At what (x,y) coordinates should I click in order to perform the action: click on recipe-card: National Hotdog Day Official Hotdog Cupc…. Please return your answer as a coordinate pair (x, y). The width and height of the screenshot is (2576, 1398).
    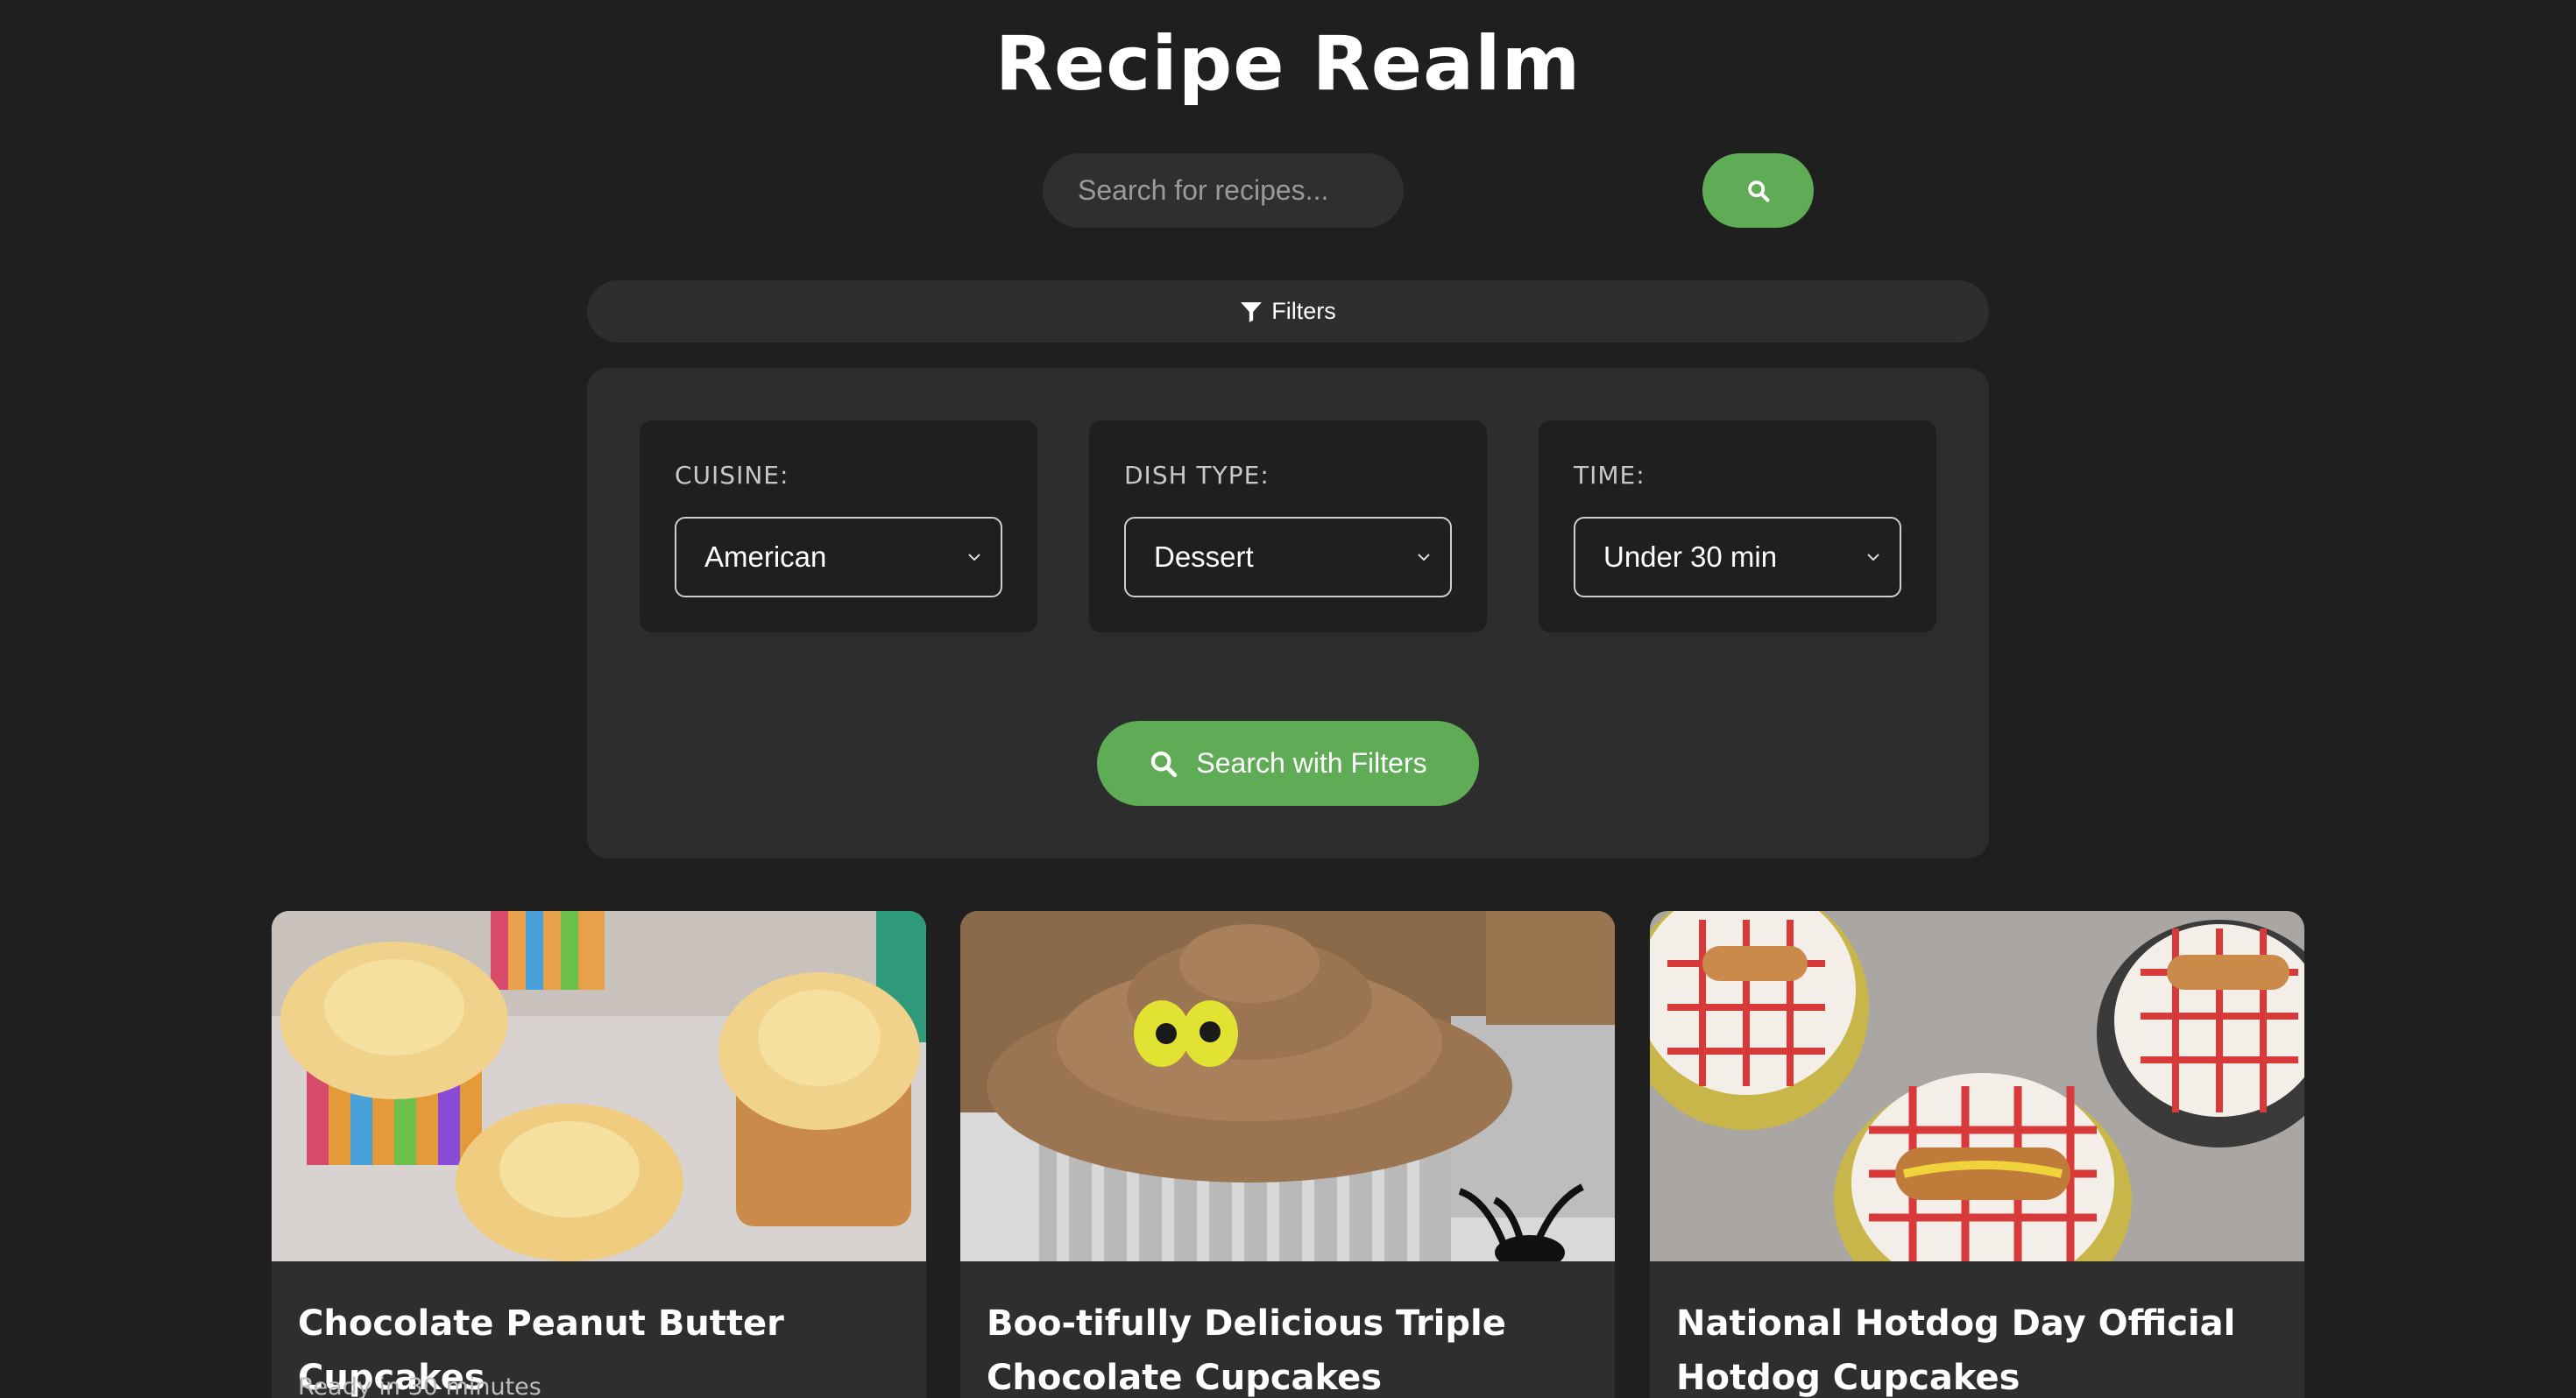
    Looking at the image, I should click on (1977, 1154).